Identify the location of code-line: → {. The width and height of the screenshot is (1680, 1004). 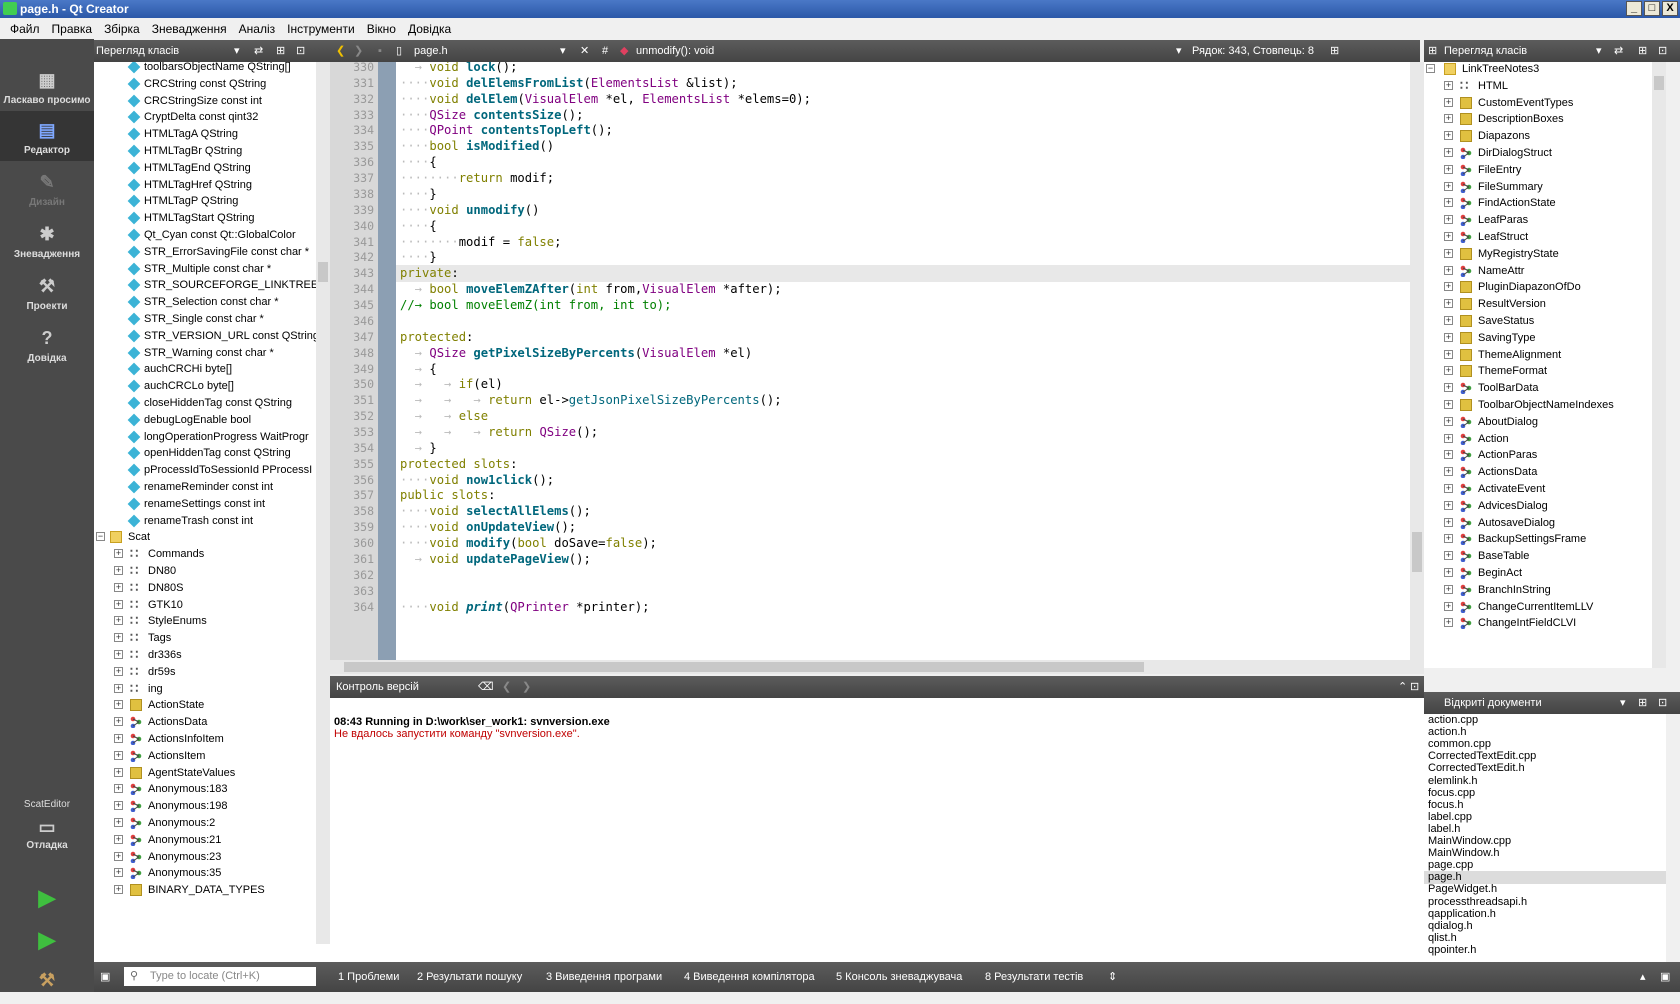
(418, 369).